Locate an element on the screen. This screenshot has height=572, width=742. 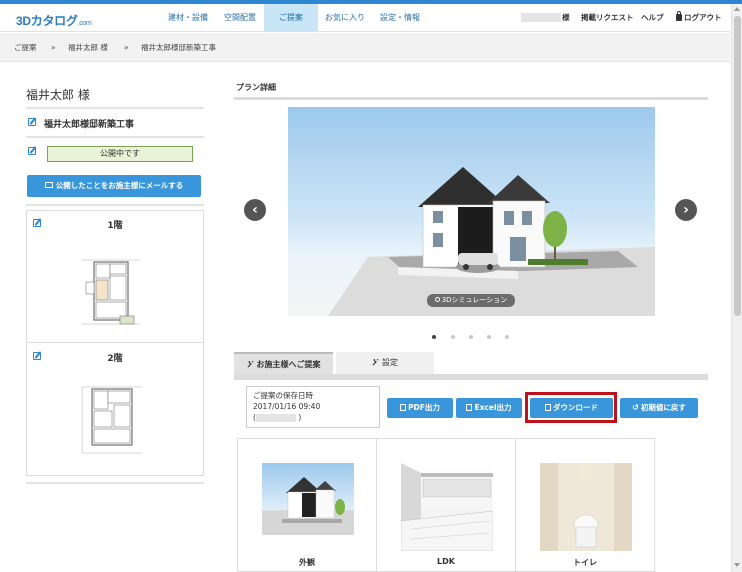
envelope-icon is located at coordinates (48, 185).